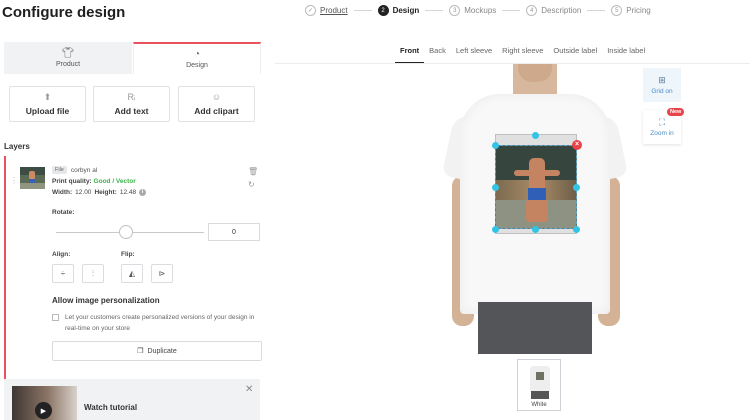 This screenshot has width=750, height=420. I want to click on palette-icon: ◔, so click(197, 54).